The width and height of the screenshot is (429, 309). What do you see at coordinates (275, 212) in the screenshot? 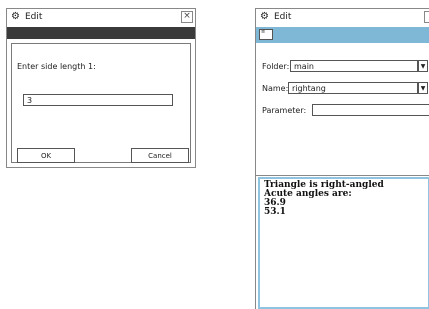
I see `output-line: 53.1` at bounding box center [275, 212].